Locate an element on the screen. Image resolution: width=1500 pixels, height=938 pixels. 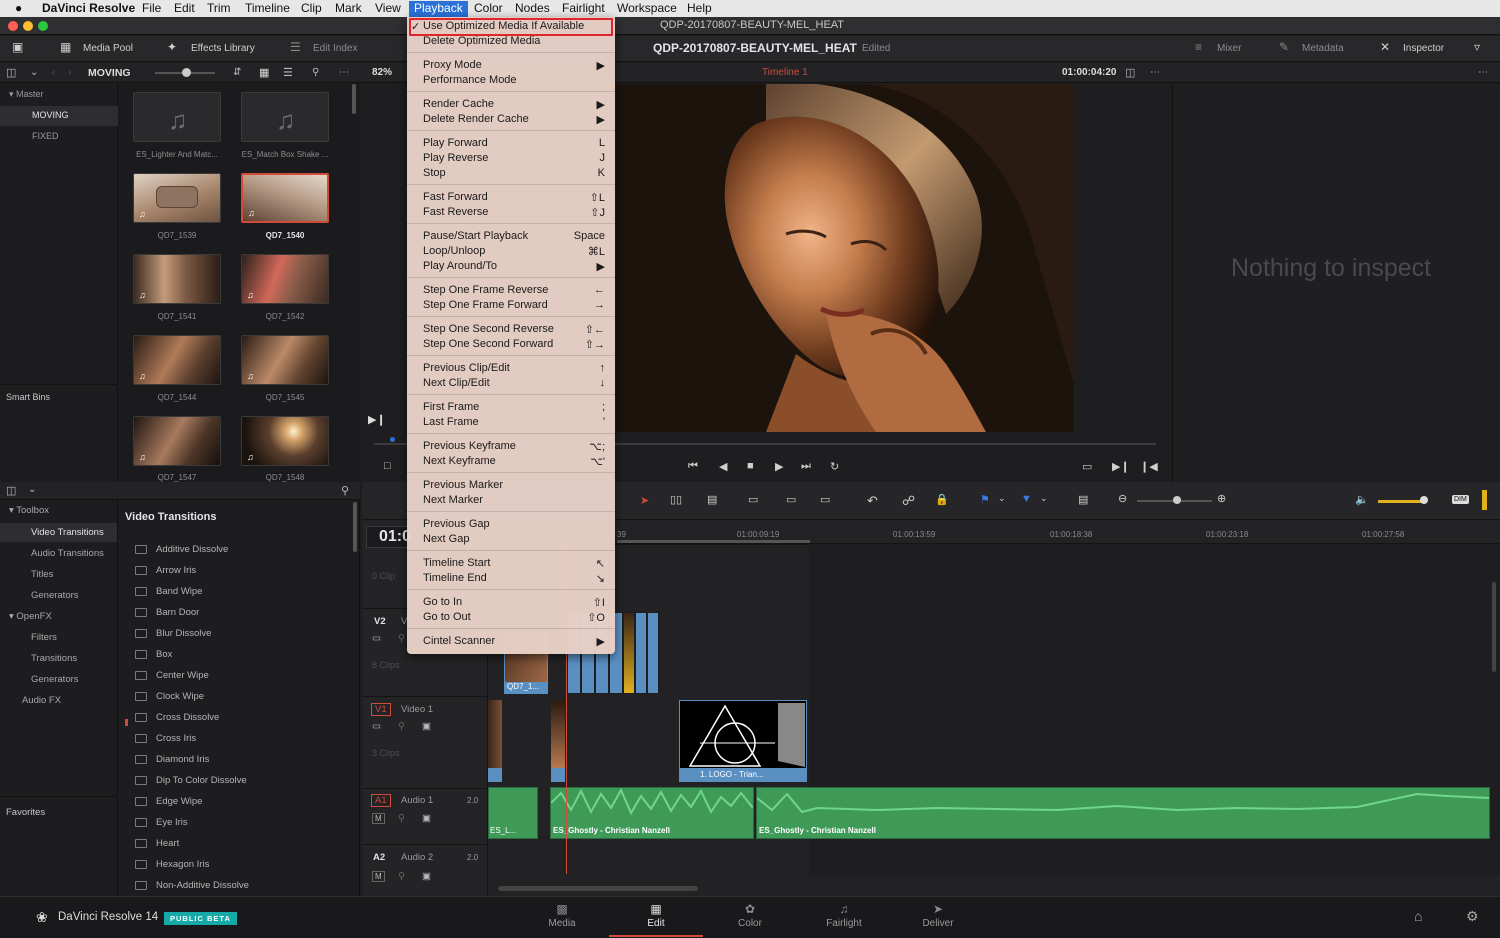
effects-search-icon: ⚲ is located at coordinates (345, 490).